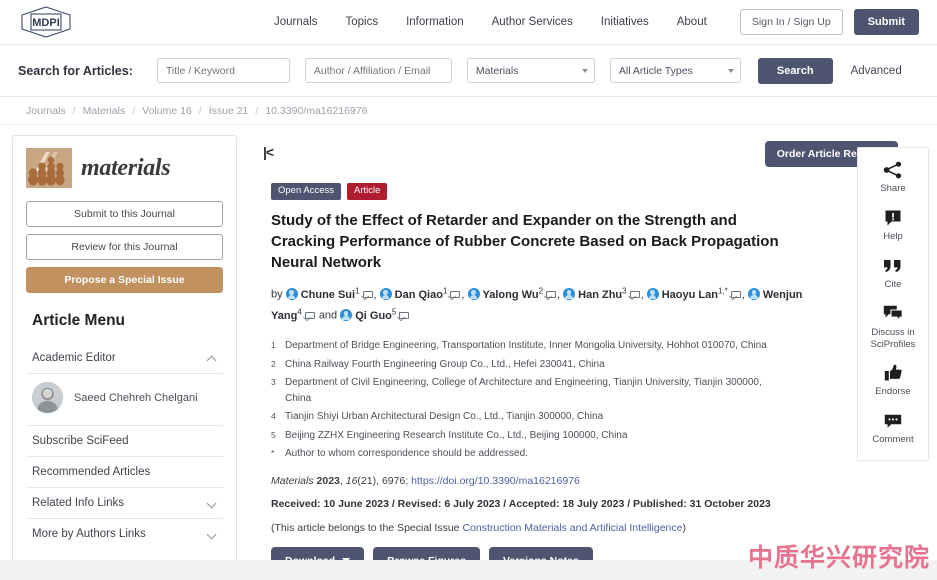 The height and width of the screenshot is (580, 937). What do you see at coordinates (893, 225) in the screenshot?
I see `rail-item-help: Help` at bounding box center [893, 225].